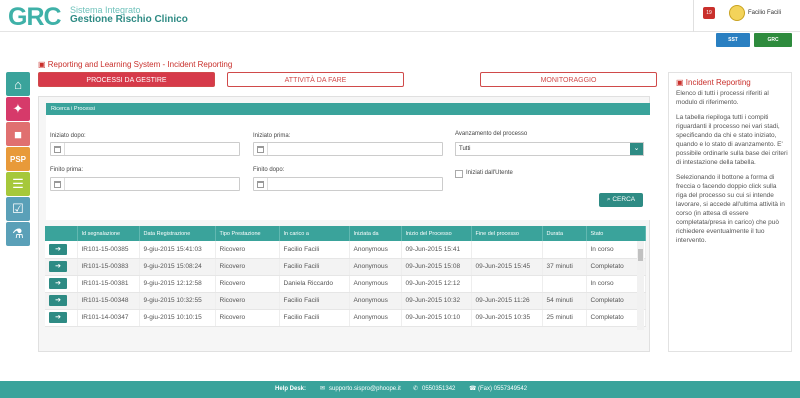 The image size is (800, 398). Describe the element at coordinates (616, 233) in the screenshot. I see `col-status: Stato` at that location.